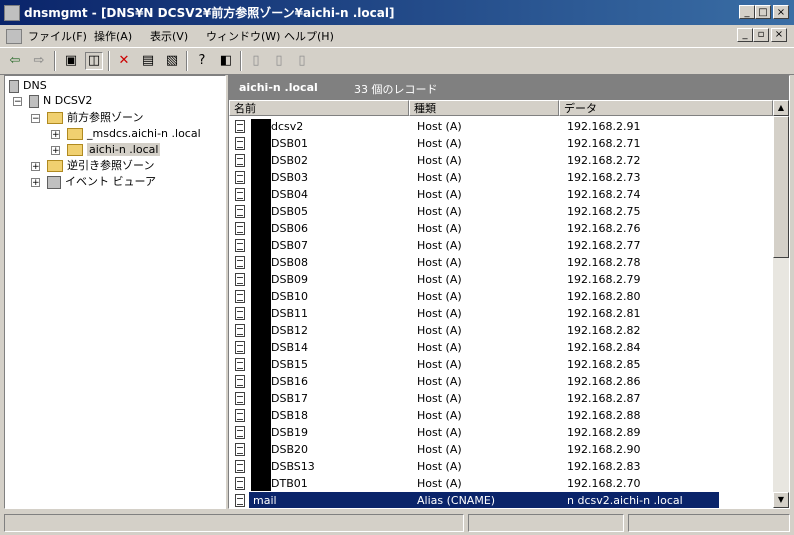 This screenshot has width=794, height=535. Describe the element at coordinates (169, 36) in the screenshot. I see `menu-view: 表示(V)` at that location.